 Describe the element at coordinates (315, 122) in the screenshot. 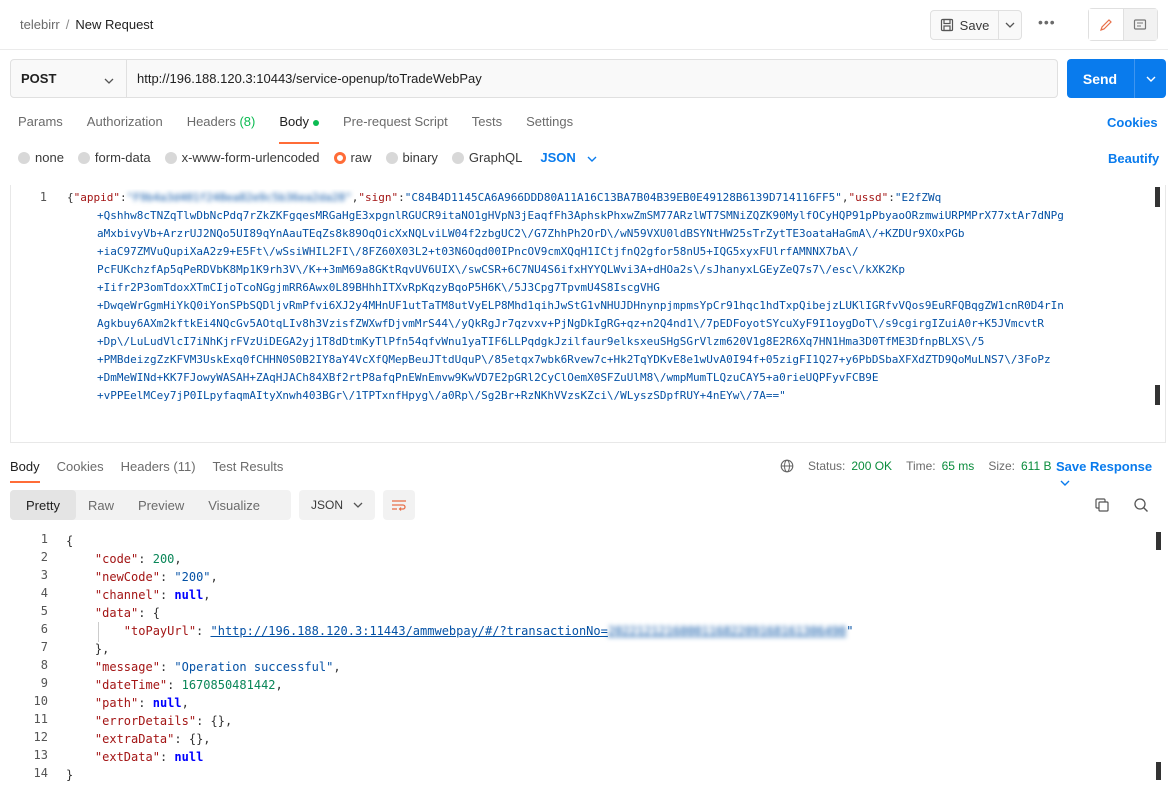

I see `body-indicator-dot` at that location.